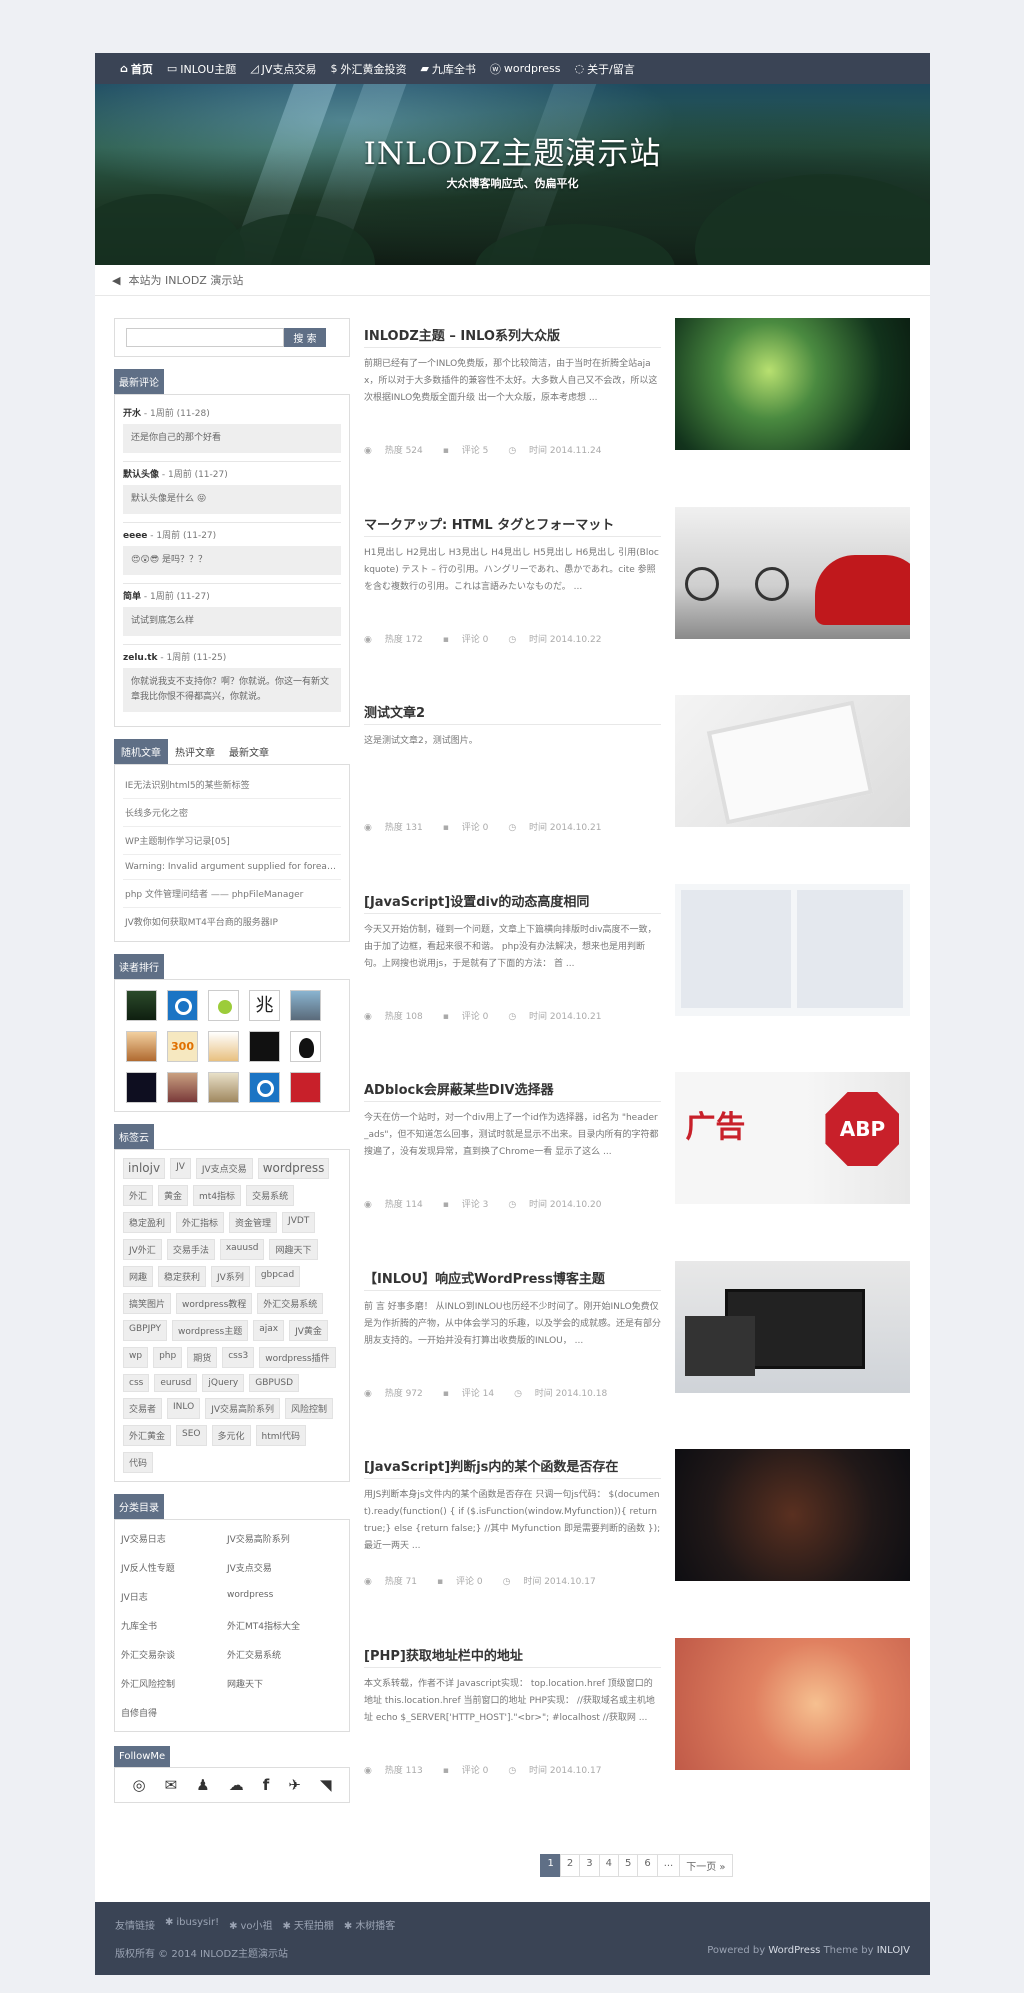 The height and width of the screenshot is (1993, 1024). What do you see at coordinates (192, 1924) in the screenshot?
I see `friend-link: ✱ ibusysir!` at bounding box center [192, 1924].